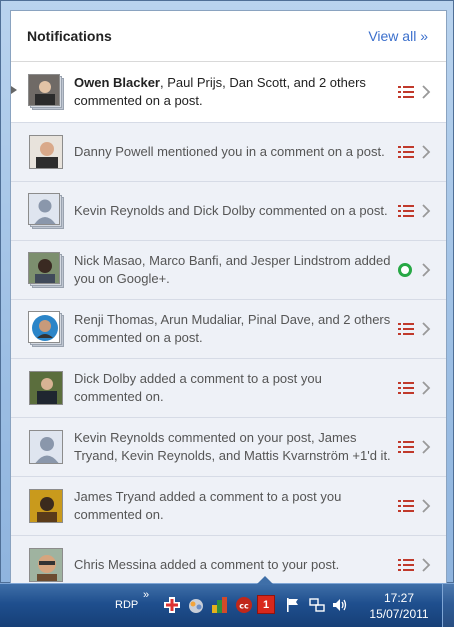 This screenshot has height=627, width=454. What do you see at coordinates (69, 36) in the screenshot?
I see `panel-title: Notifications` at bounding box center [69, 36].